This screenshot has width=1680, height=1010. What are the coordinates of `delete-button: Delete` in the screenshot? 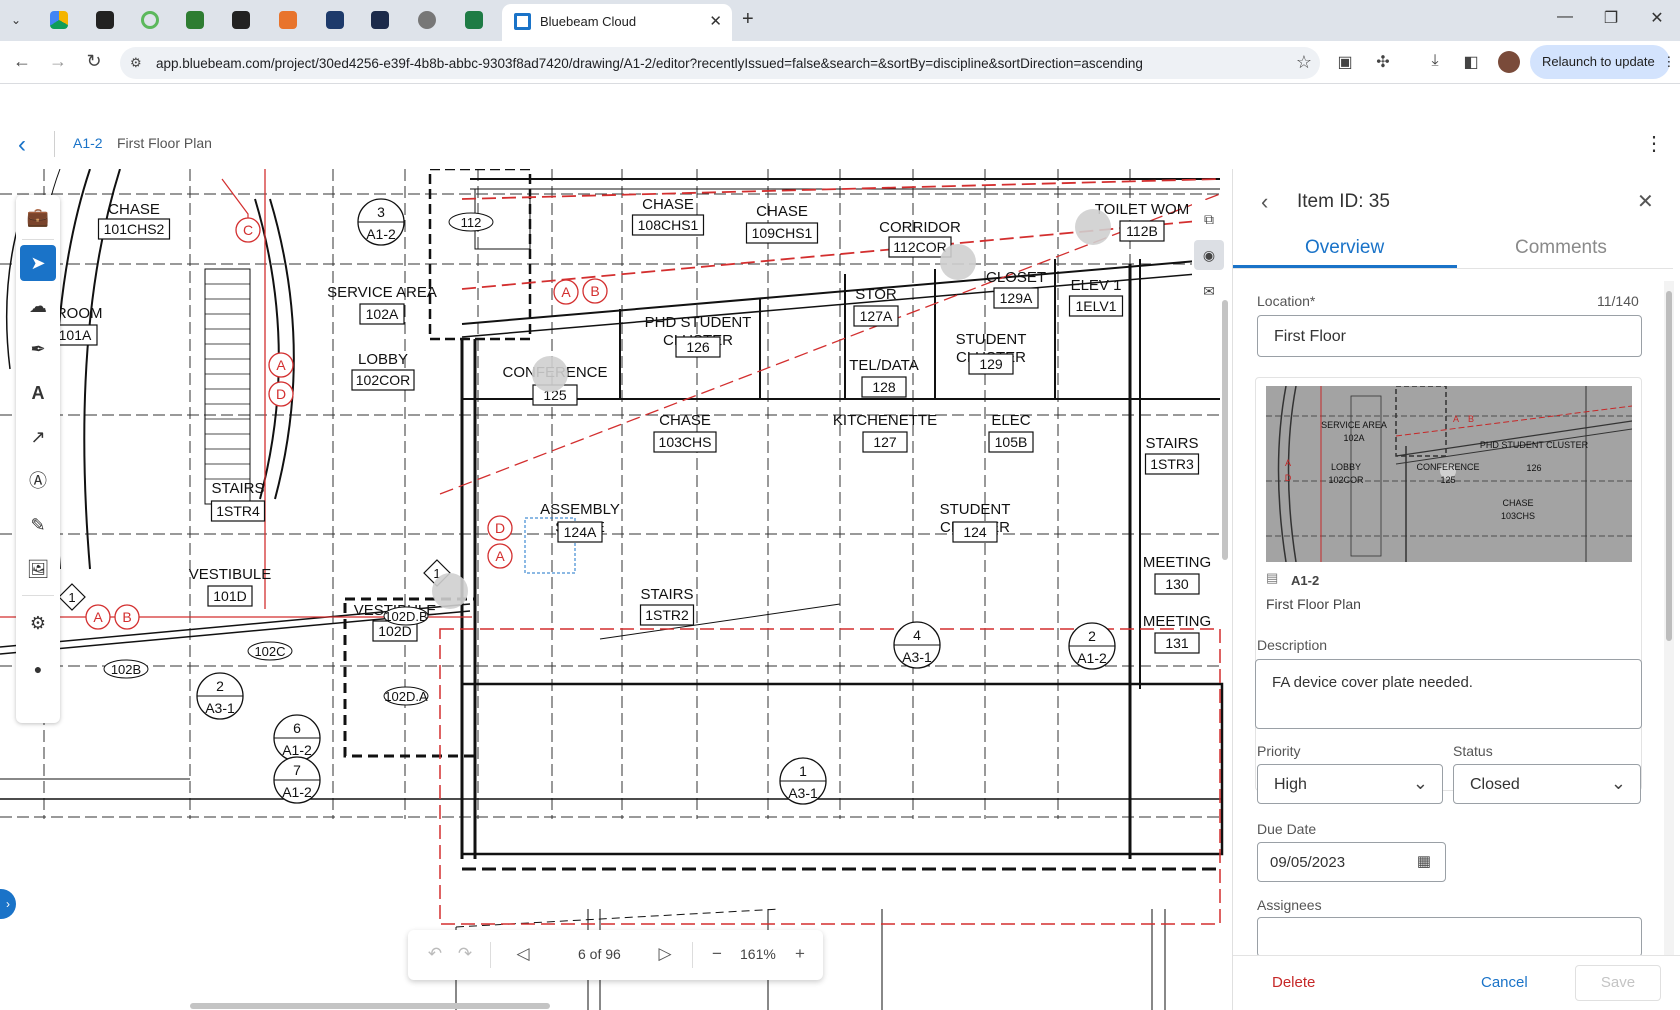 It's located at (1293, 982).